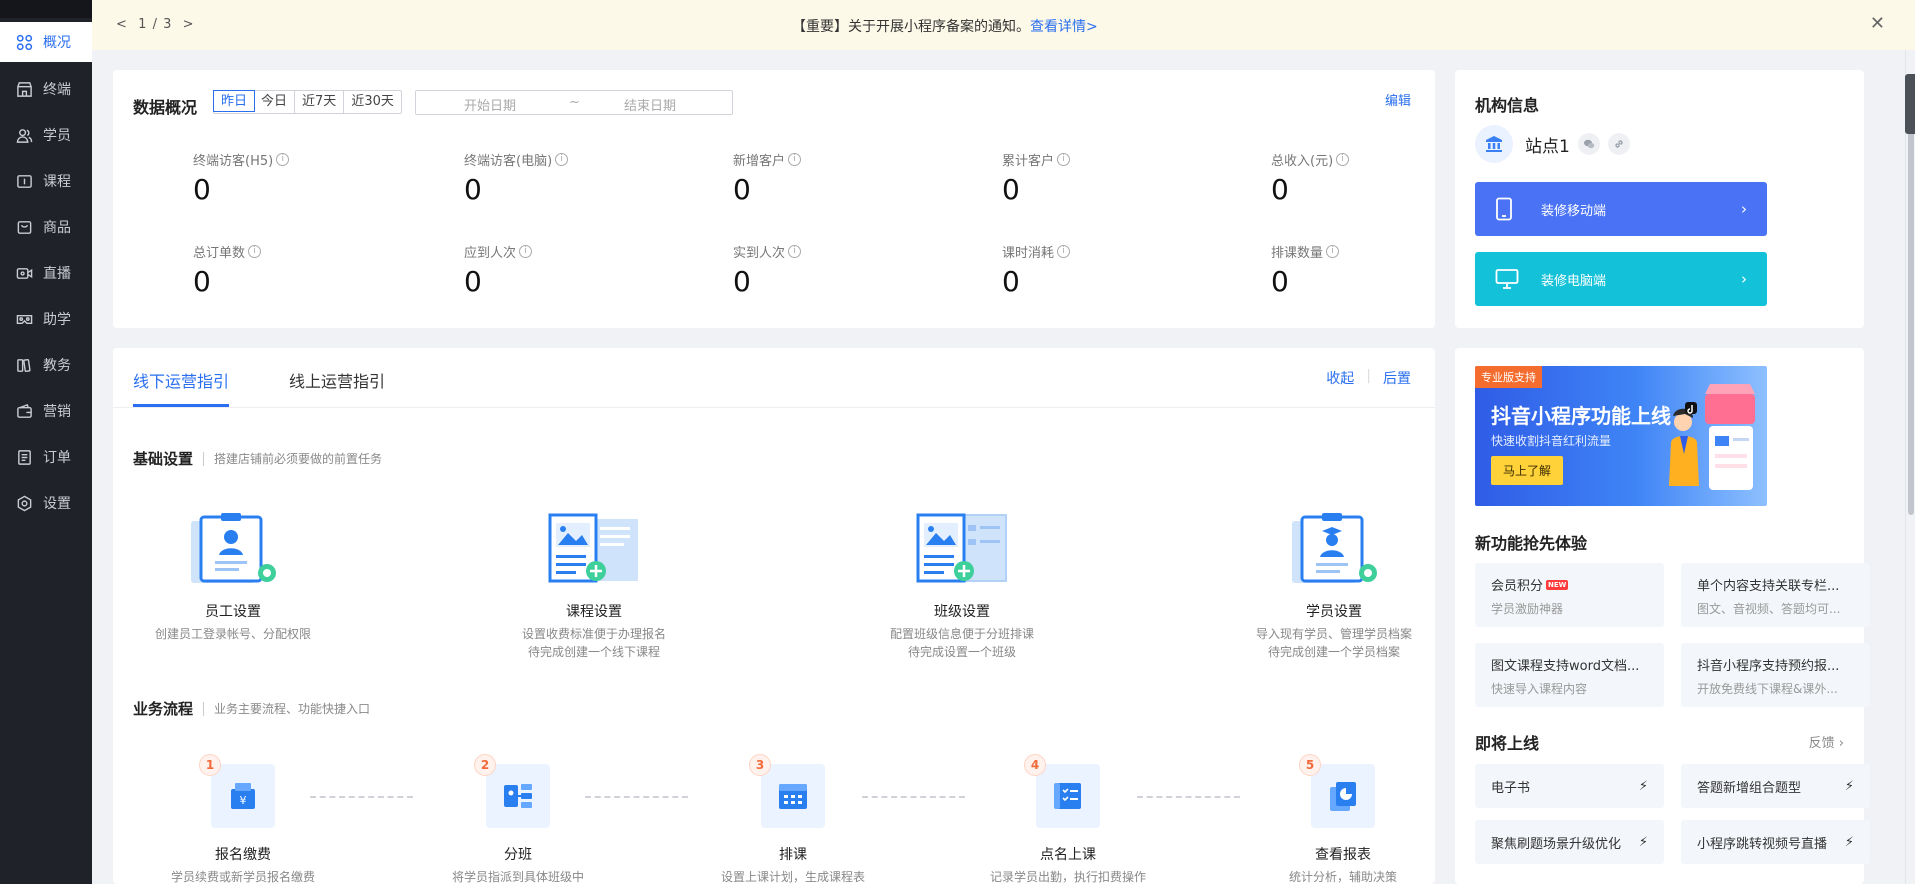 The height and width of the screenshot is (884, 1915). What do you see at coordinates (57, 136) in the screenshot?
I see `sidebar-item-label: 学员` at bounding box center [57, 136].